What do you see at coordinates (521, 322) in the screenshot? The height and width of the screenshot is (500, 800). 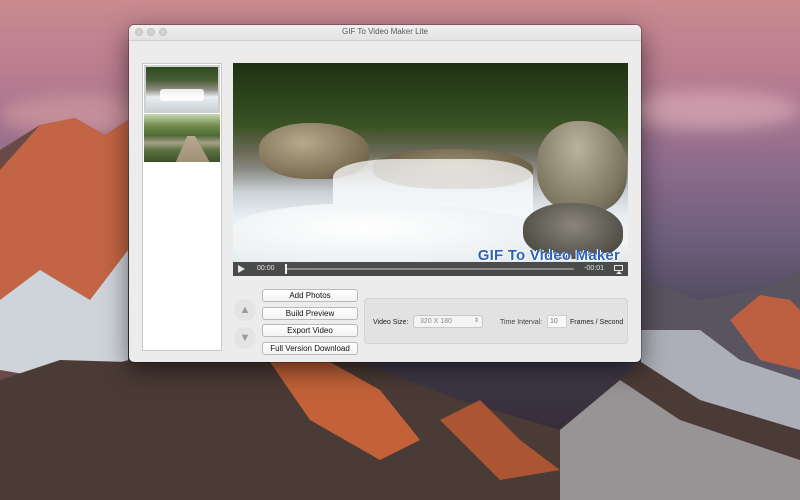 I see `time-interval-label: Time Interval:` at bounding box center [521, 322].